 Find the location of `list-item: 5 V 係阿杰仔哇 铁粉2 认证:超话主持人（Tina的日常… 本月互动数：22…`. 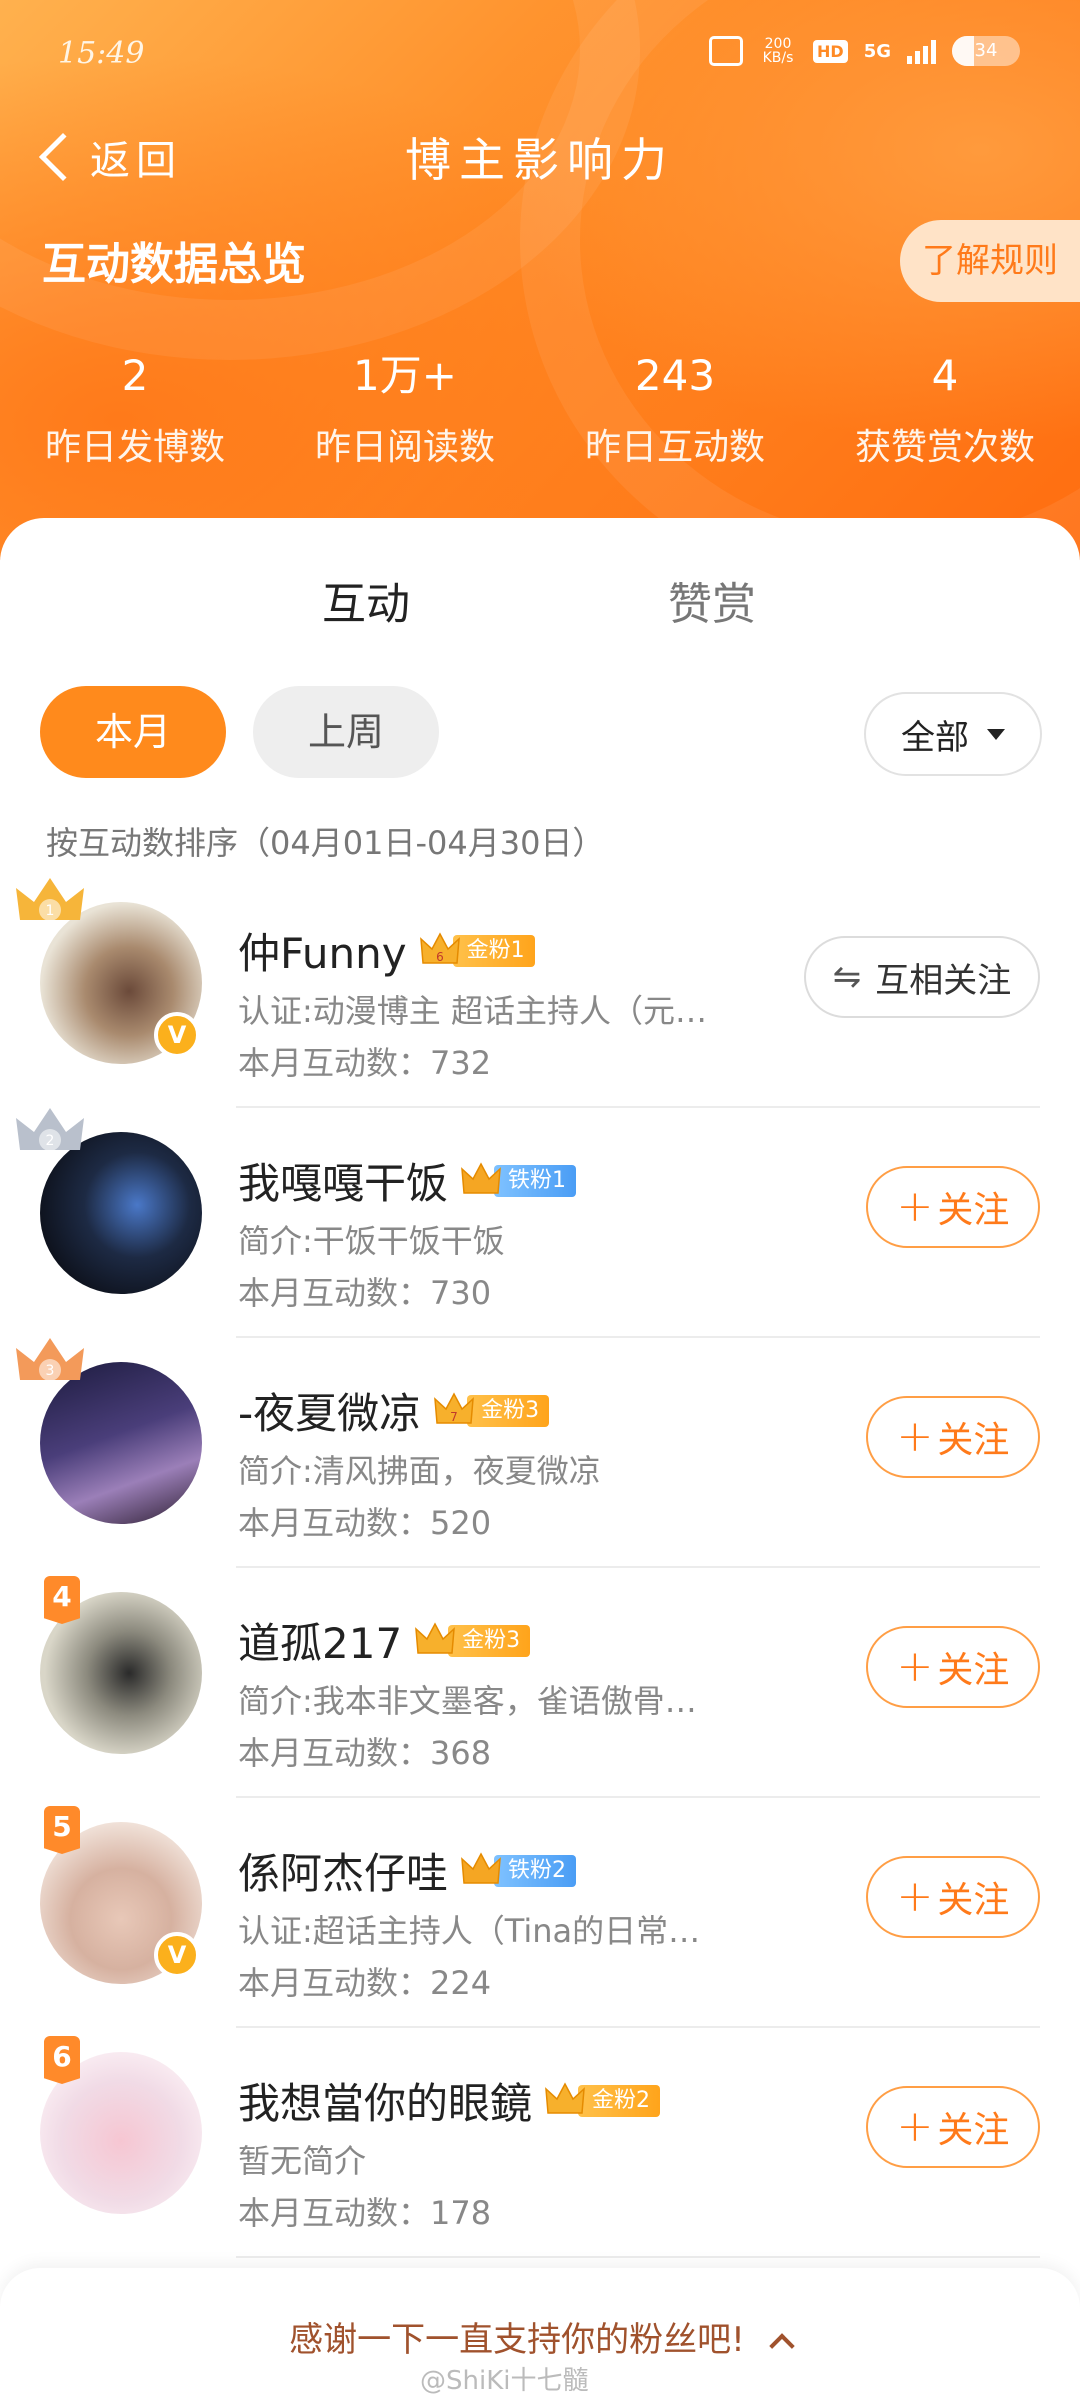

list-item: 5 V 係阿杰仔哇 铁粉2 认证:超话主持人（Tina的日常… 本月互动数：22… is located at coordinates (540, 1913).